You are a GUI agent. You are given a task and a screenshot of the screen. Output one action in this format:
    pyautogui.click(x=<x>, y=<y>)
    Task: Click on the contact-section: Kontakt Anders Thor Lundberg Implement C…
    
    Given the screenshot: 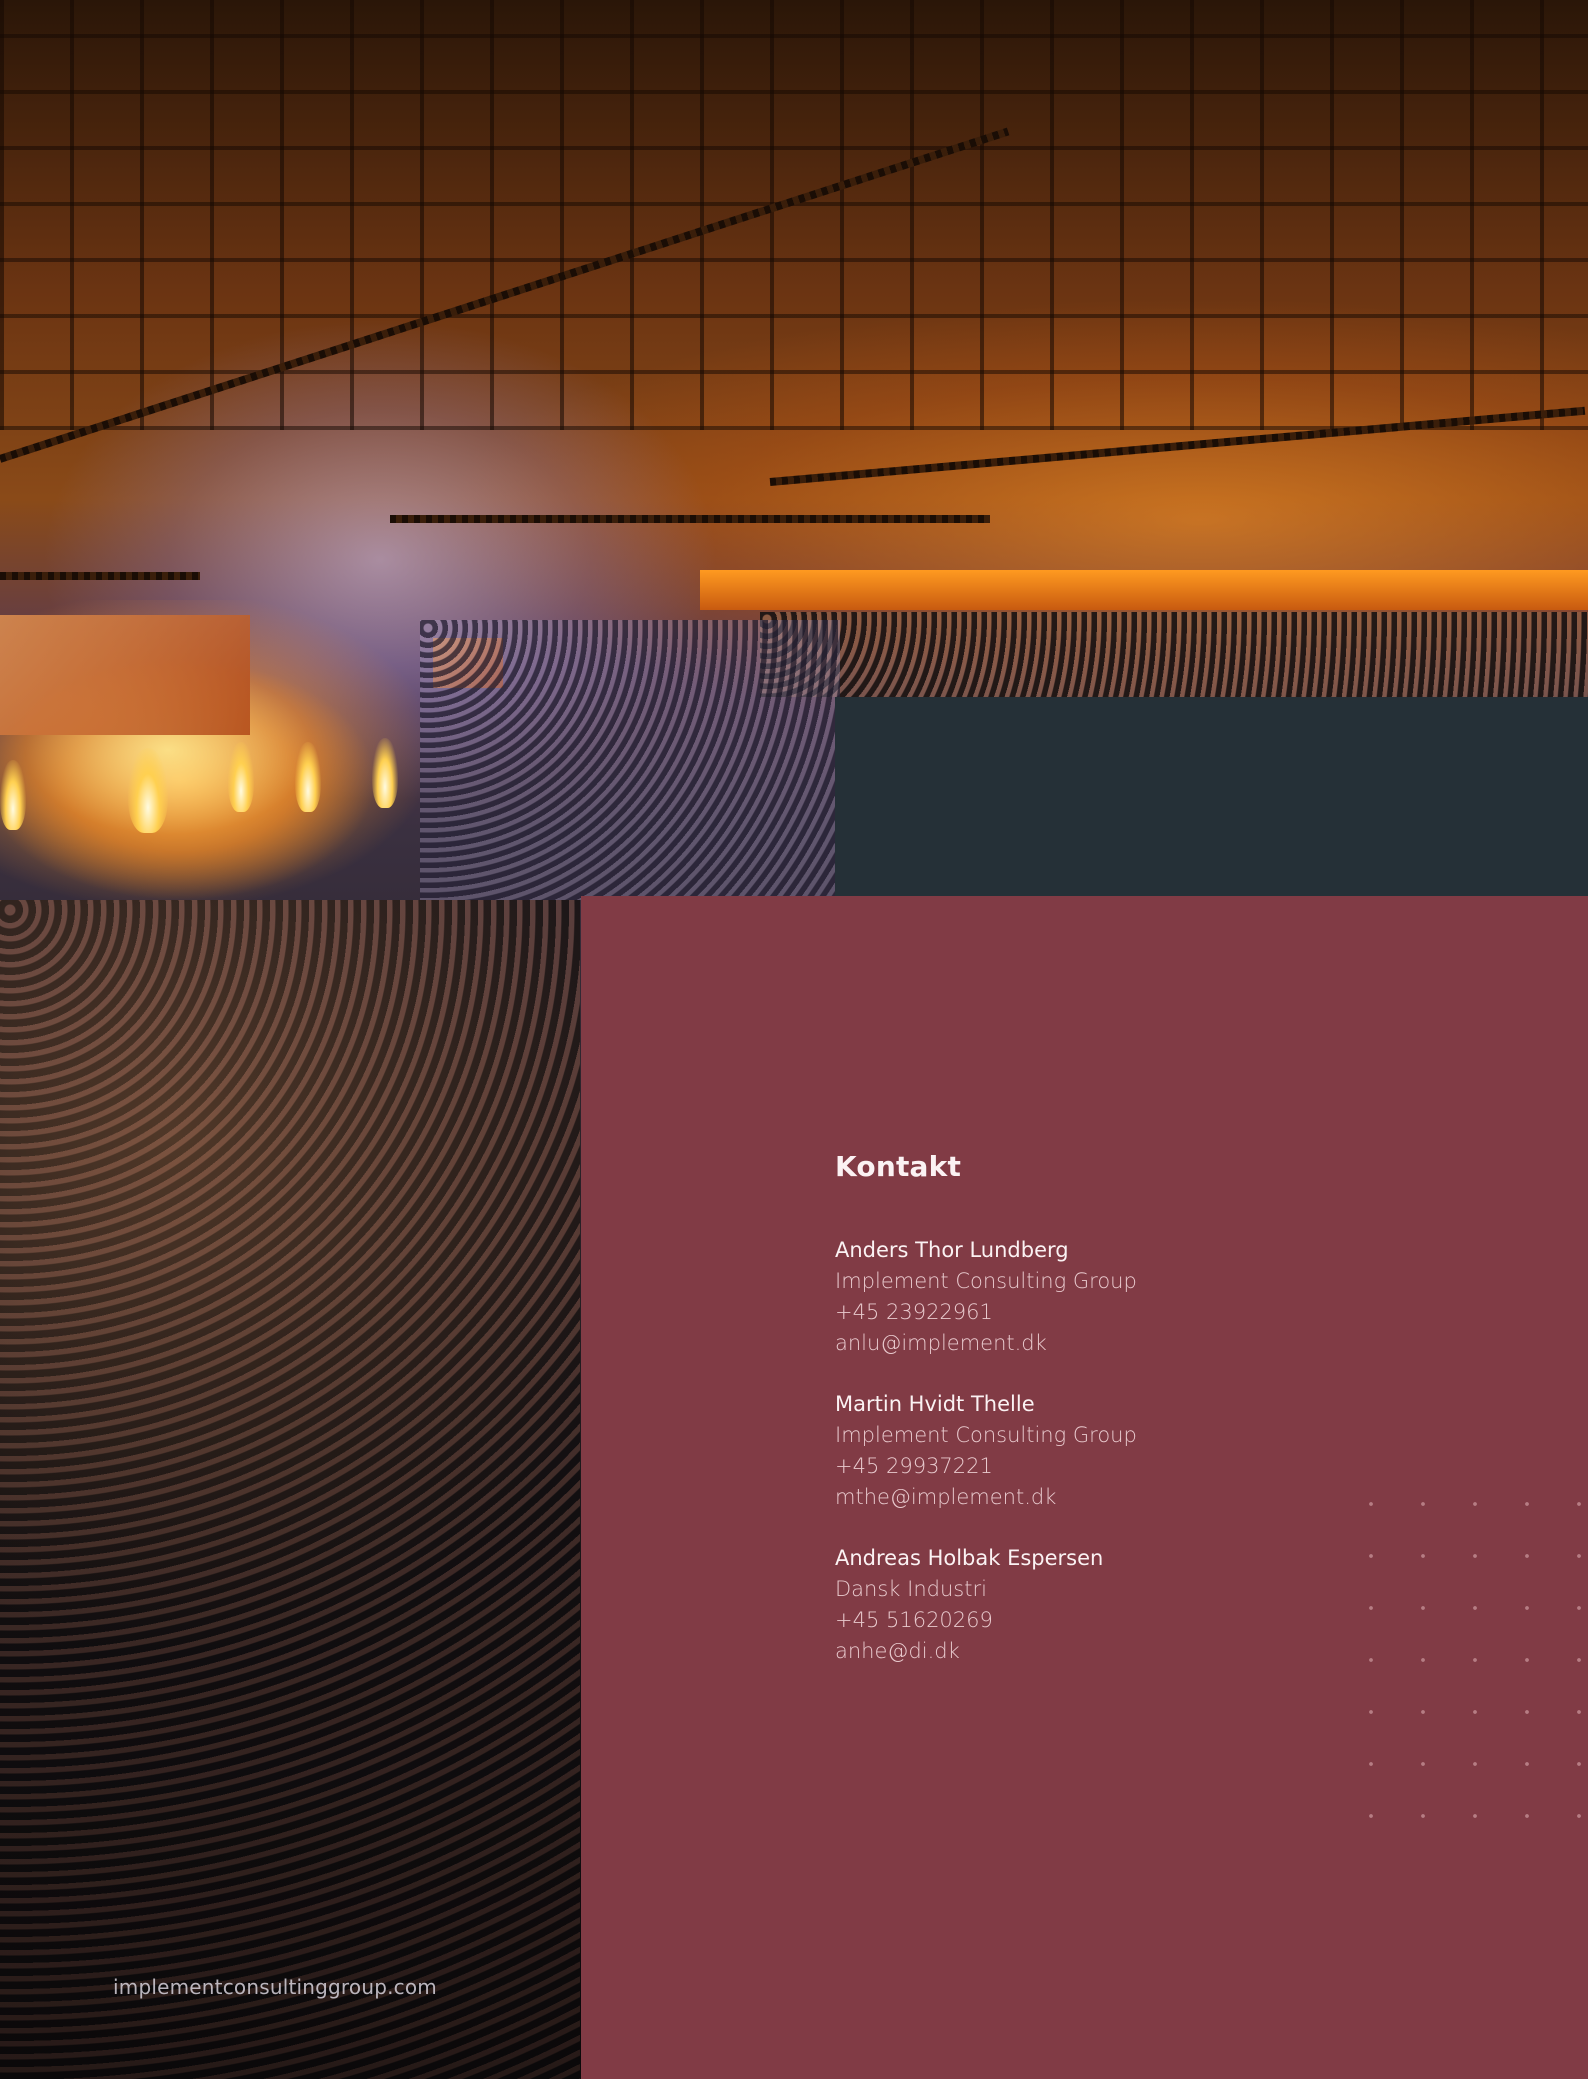 What is the action you would take?
    pyautogui.click(x=986, y=1423)
    